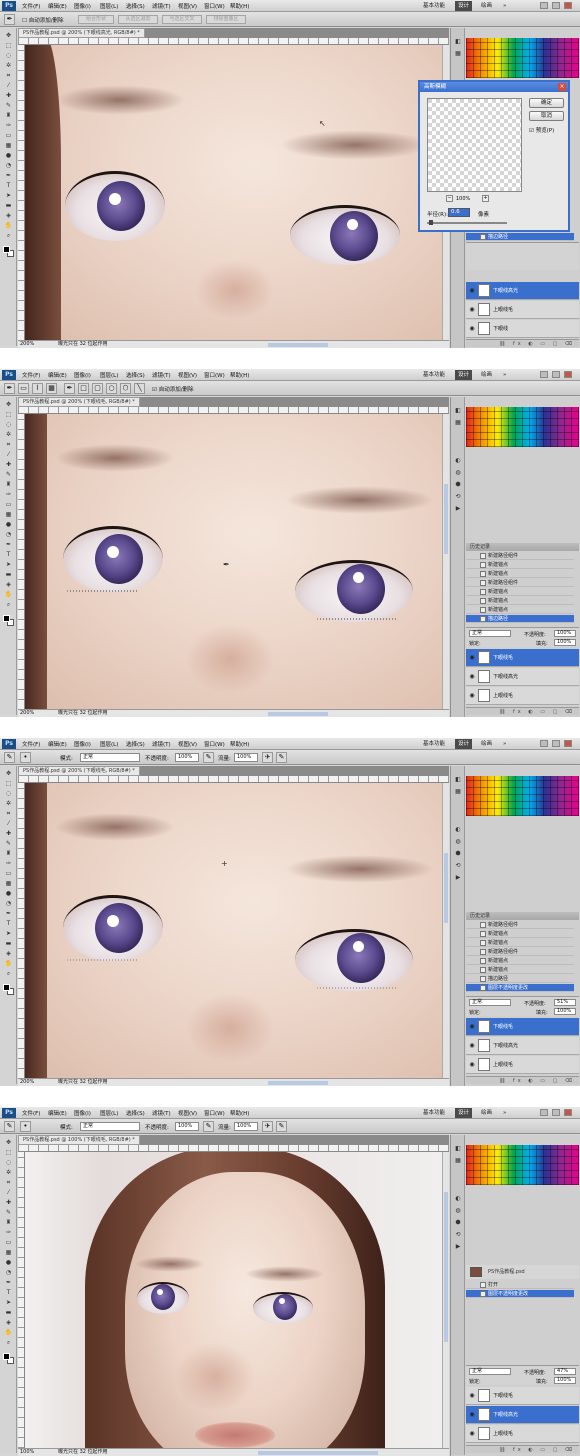 The image size is (580, 1456). I want to click on canvas: ↖, so click(233, 193).